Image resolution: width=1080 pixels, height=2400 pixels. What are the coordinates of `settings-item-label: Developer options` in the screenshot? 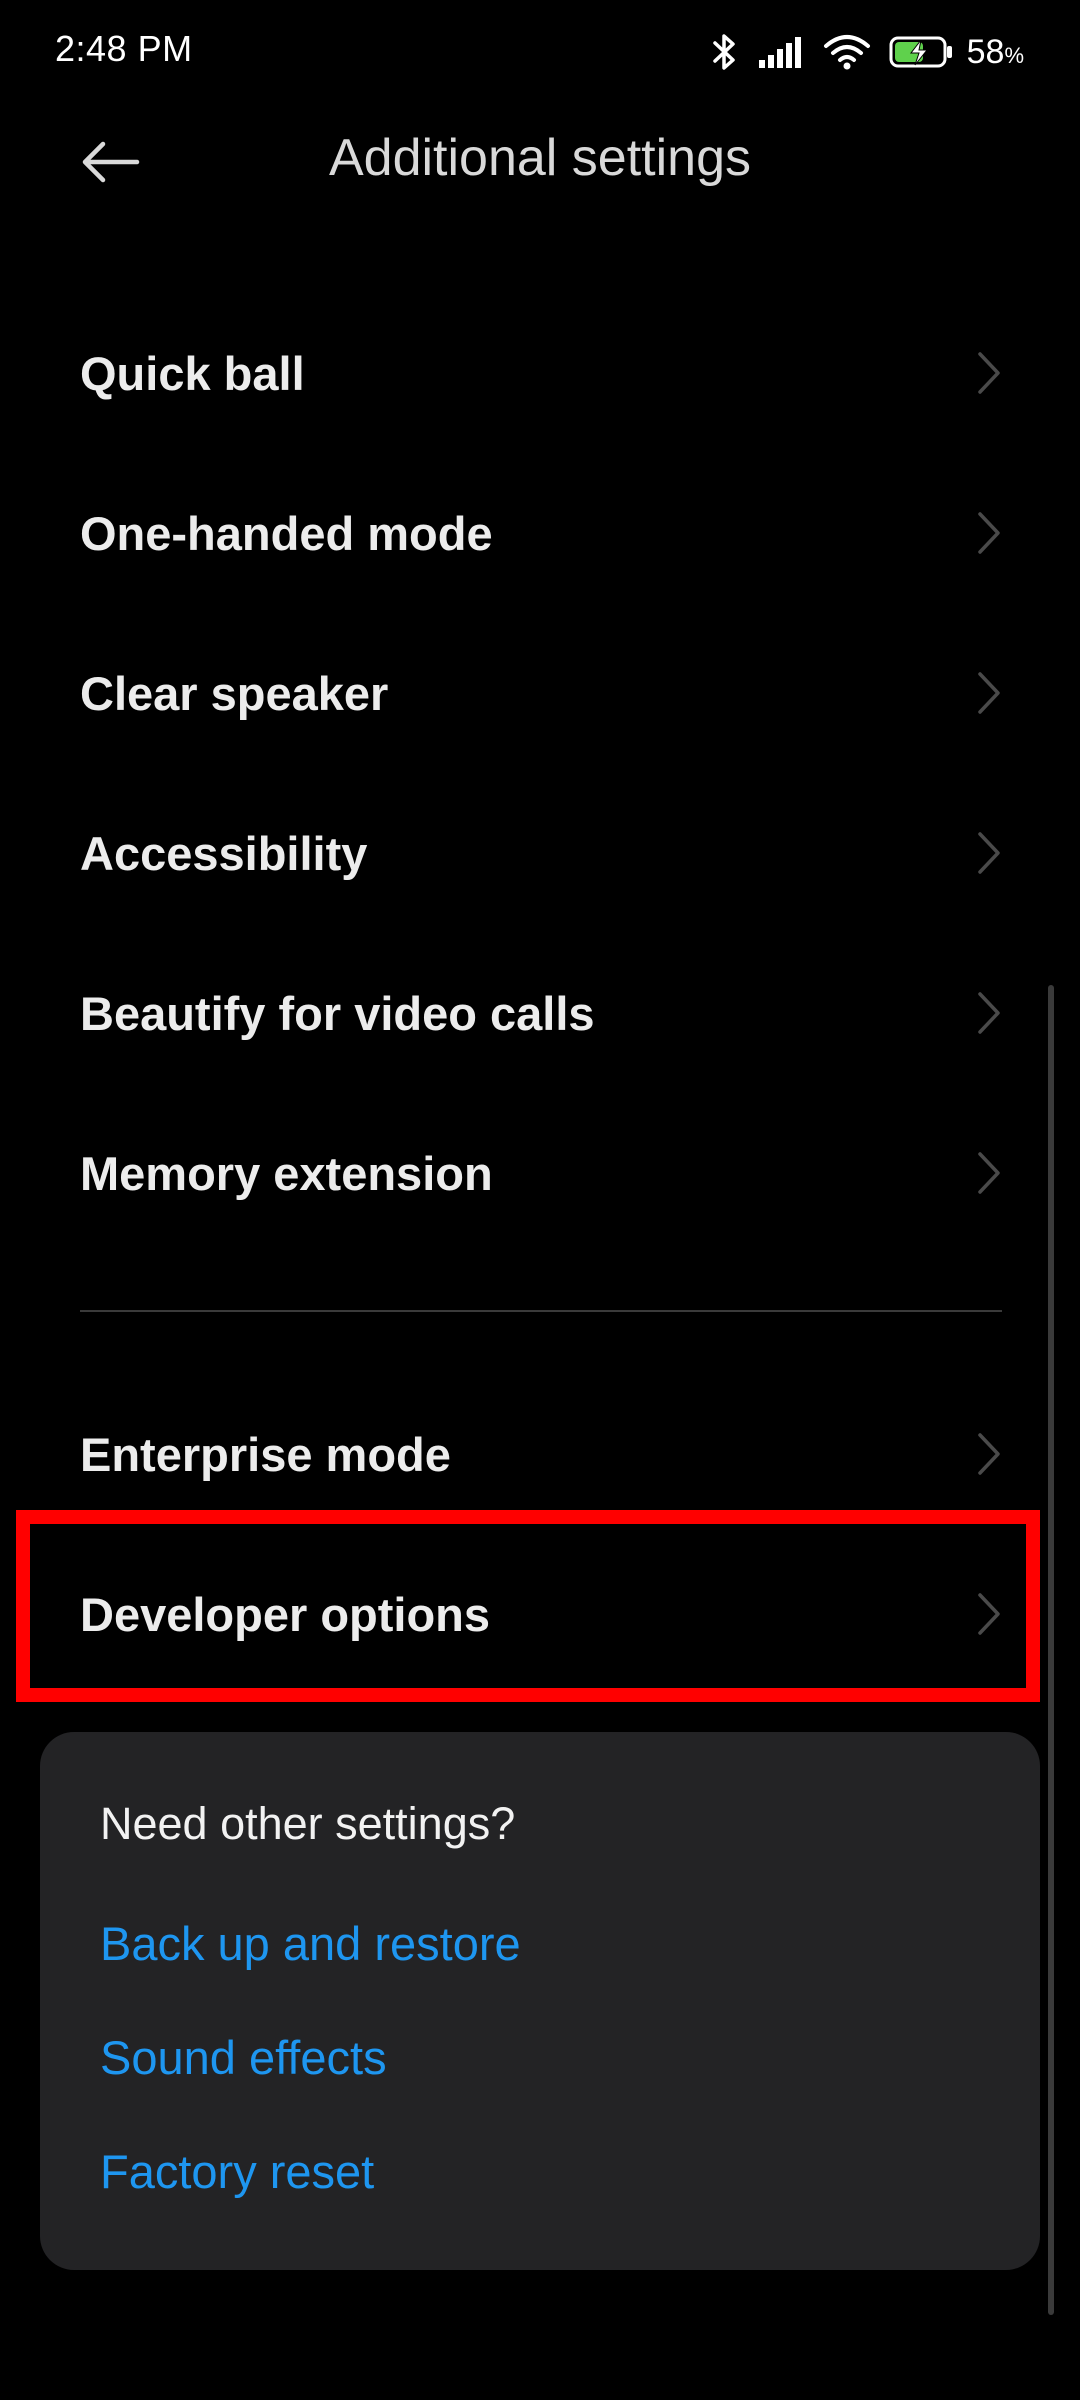 It's located at (285, 1614).